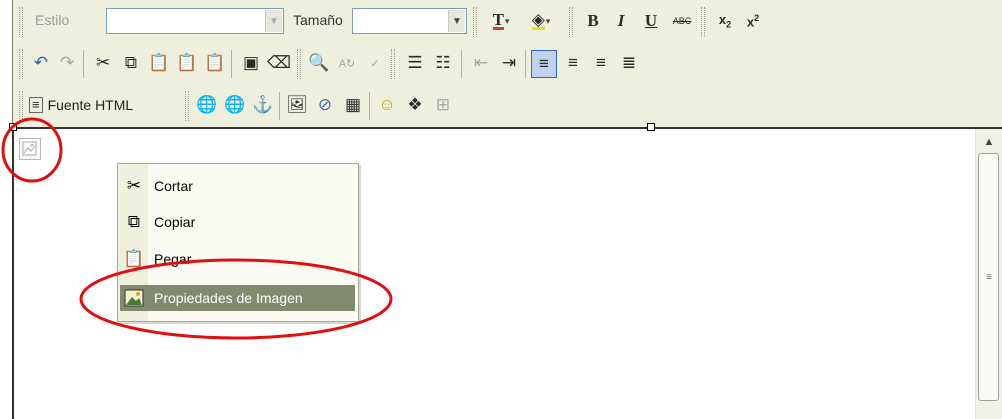 Image resolution: width=1002 pixels, height=419 pixels. Describe the element at coordinates (237, 222) in the screenshot. I see `menu-item-copy: ⧉ Copiar` at that location.